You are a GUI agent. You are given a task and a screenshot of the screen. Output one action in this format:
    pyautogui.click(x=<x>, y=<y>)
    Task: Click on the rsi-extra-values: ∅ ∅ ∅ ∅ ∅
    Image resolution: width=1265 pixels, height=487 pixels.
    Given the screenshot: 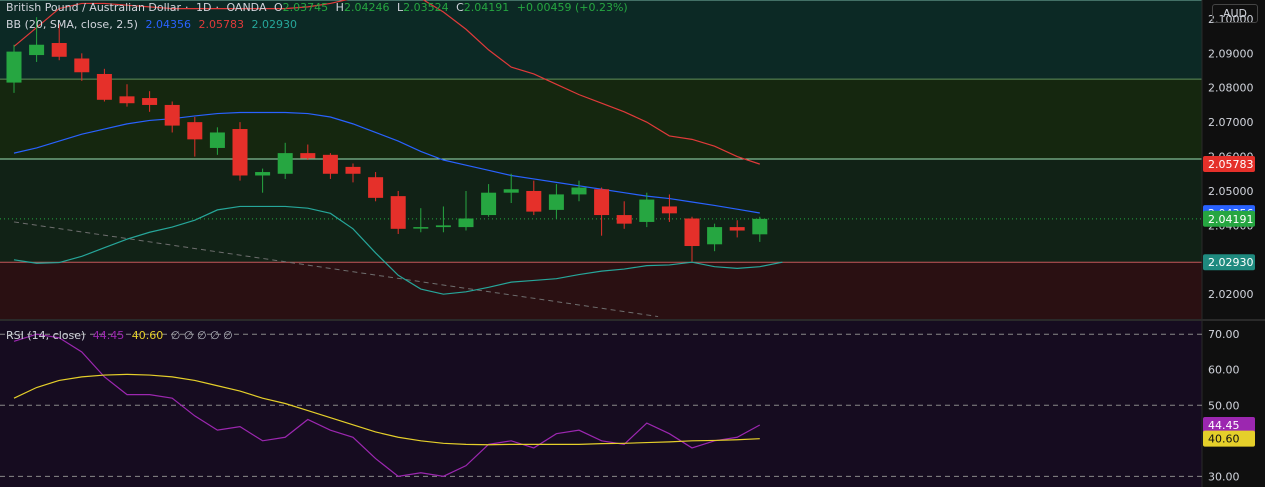 What is the action you would take?
    pyautogui.click(x=201, y=335)
    